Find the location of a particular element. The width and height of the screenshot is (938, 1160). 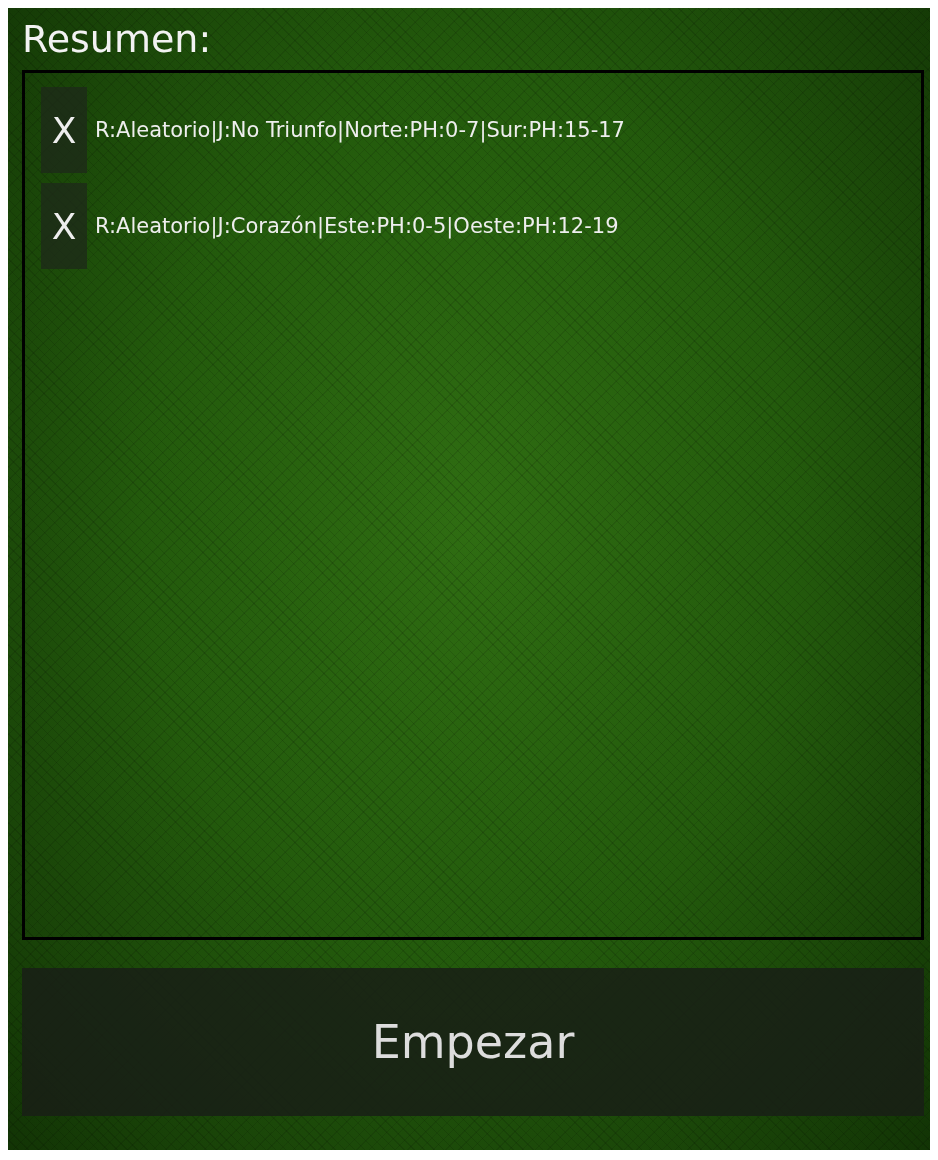

deal-summary: R:Aleatorio|J:No Triunfo|Norte:PH:0-7|Sur:PH:15-17 is located at coordinates (360, 130).